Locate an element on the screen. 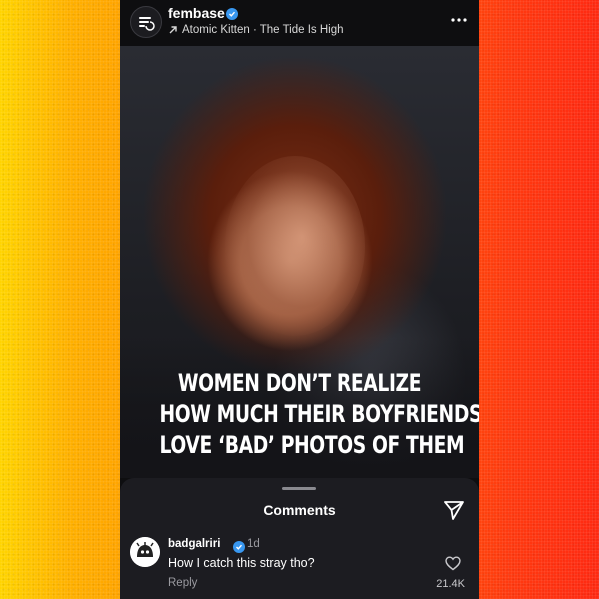 This screenshot has width=599, height=599. headline-line: LOVE ‘BAD’ PHOTOS OF THEM is located at coordinates (312, 445).